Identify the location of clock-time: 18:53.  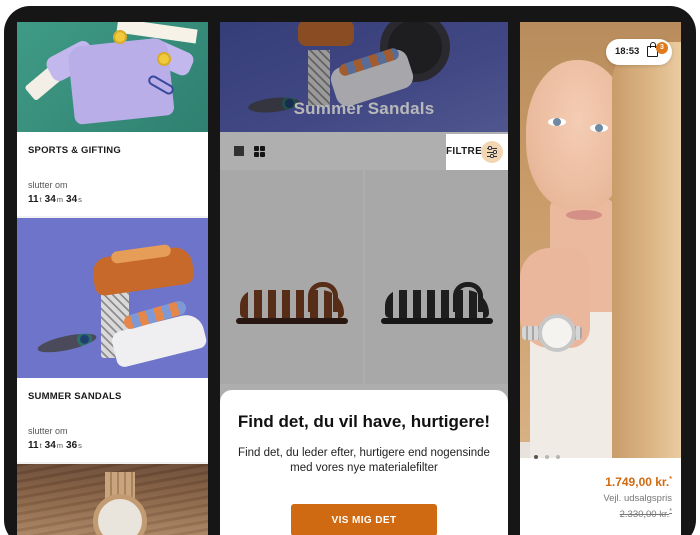
(627, 51).